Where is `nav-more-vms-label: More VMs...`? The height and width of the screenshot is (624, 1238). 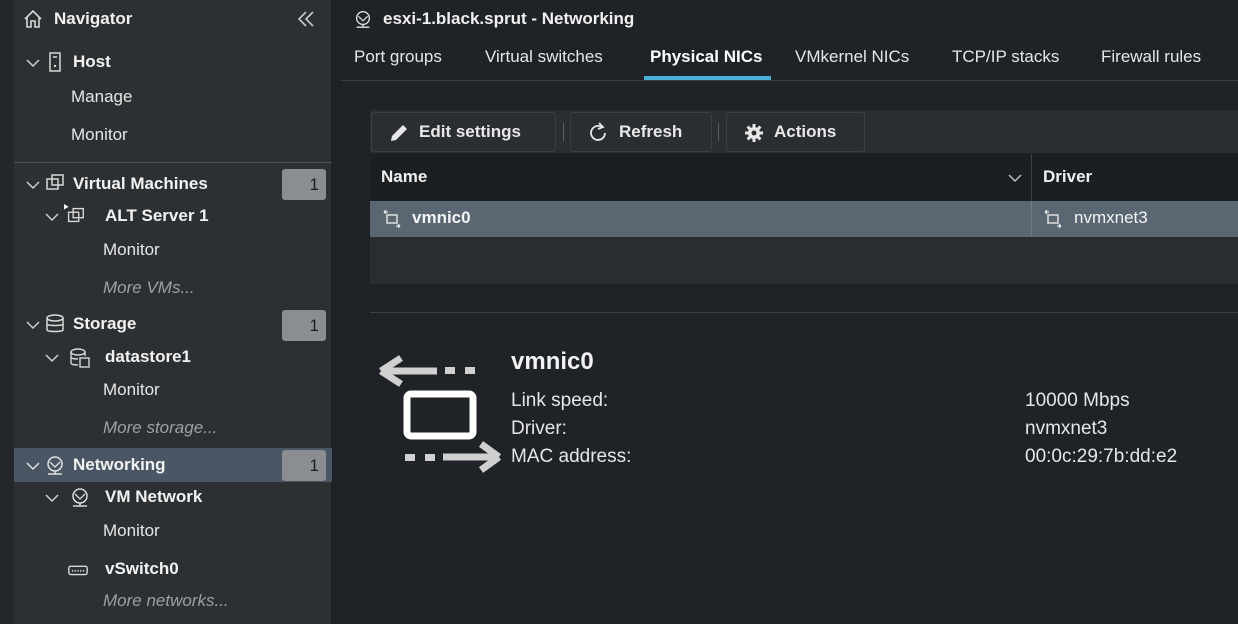 nav-more-vms-label: More VMs... is located at coordinates (149, 287).